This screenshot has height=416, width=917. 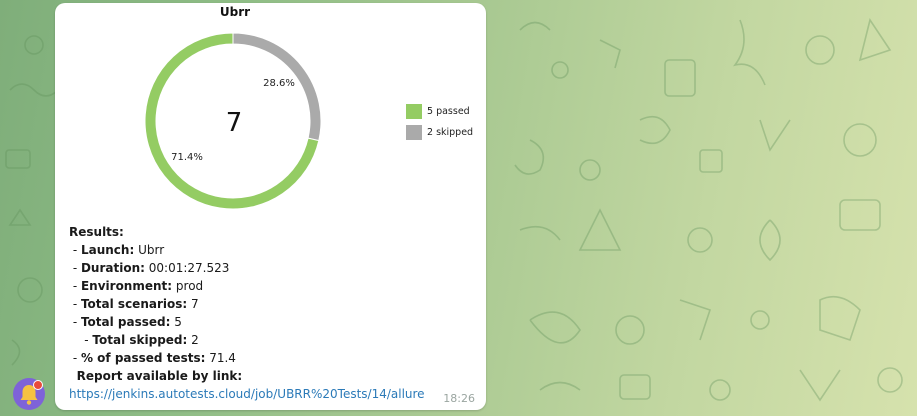 I want to click on legend-item-passed: 5 passed, so click(x=439, y=111).